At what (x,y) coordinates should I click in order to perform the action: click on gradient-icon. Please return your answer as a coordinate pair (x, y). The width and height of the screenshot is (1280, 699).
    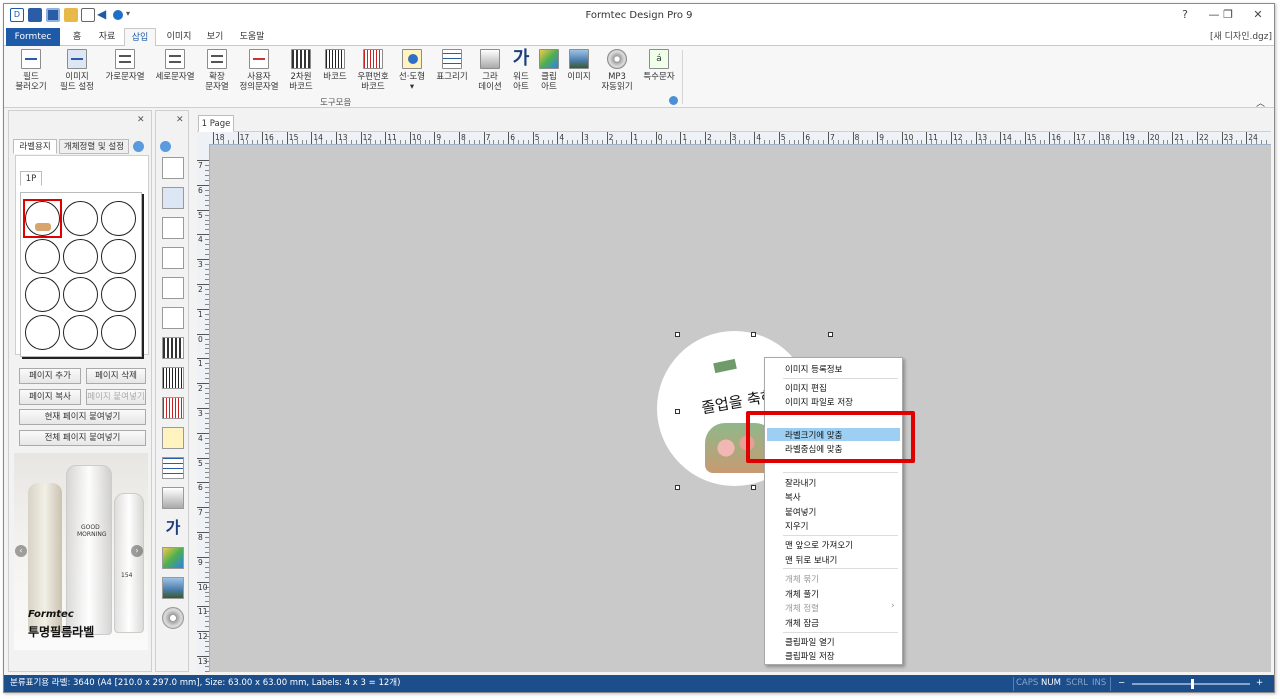
    Looking at the image, I should click on (173, 498).